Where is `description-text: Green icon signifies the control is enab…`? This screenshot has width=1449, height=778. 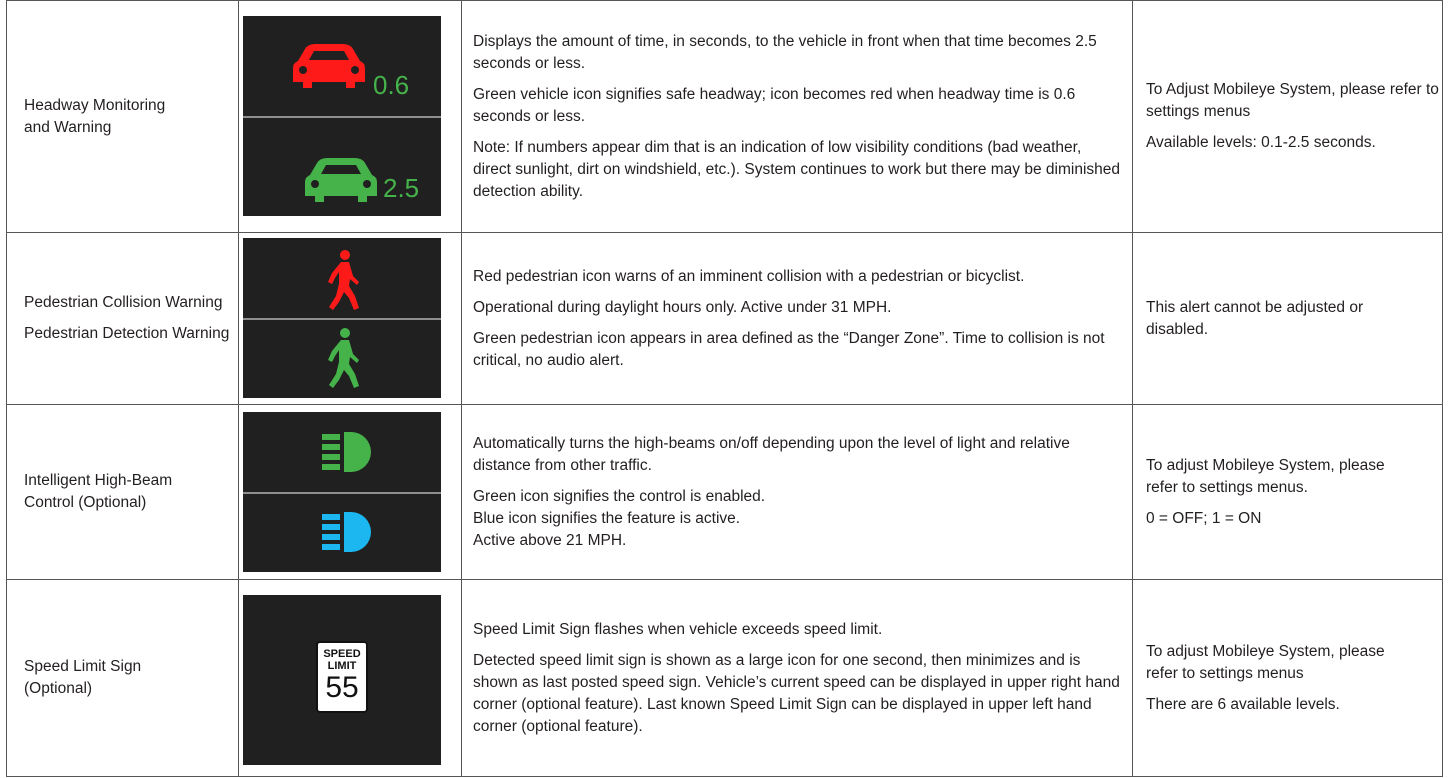 description-text: Green icon signifies the control is enab… is located at coordinates (619, 496).